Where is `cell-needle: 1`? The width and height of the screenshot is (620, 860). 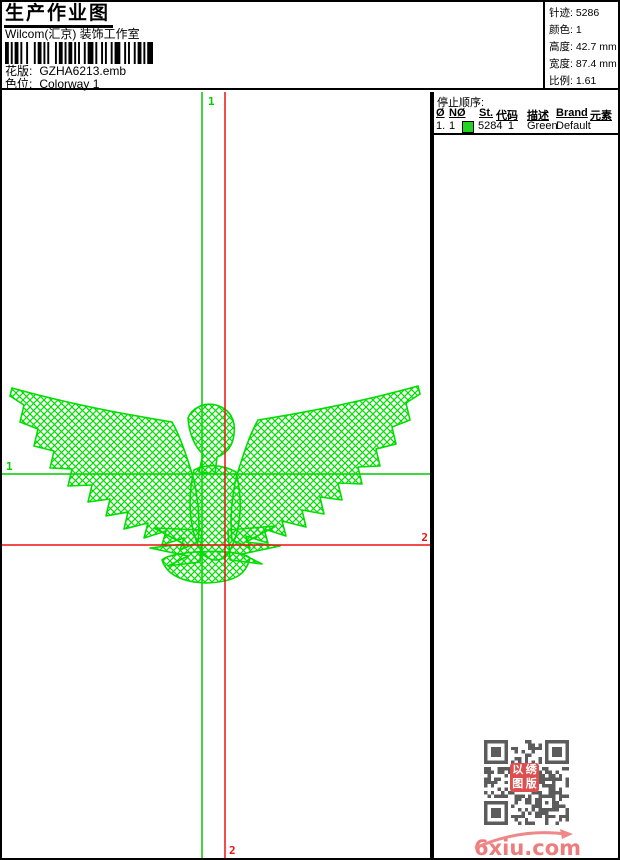 cell-needle: 1 is located at coordinates (452, 126).